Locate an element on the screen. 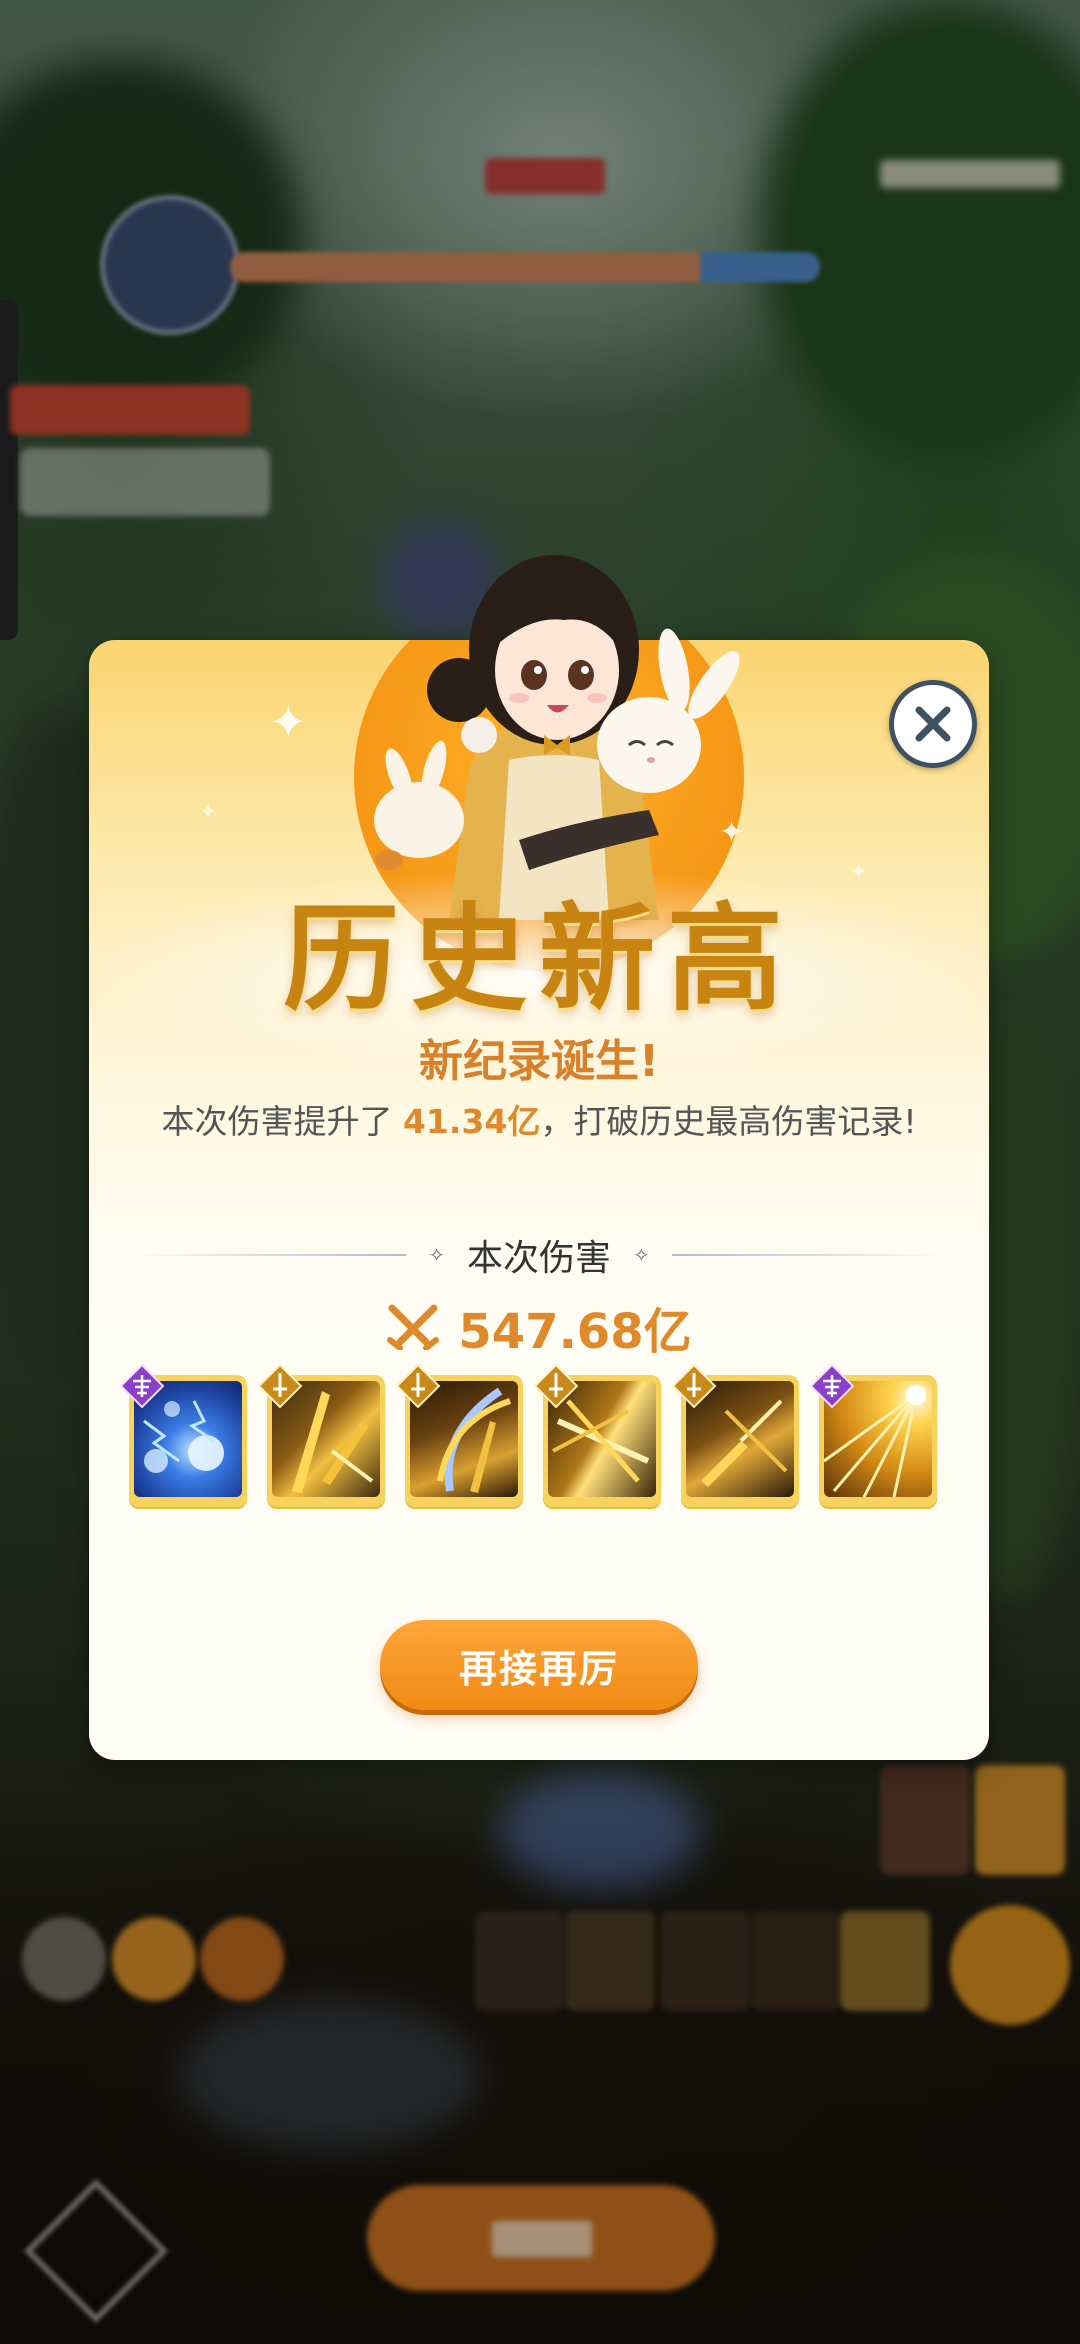 This screenshot has width=1080, height=2344. skill-list is located at coordinates (534, 1439).